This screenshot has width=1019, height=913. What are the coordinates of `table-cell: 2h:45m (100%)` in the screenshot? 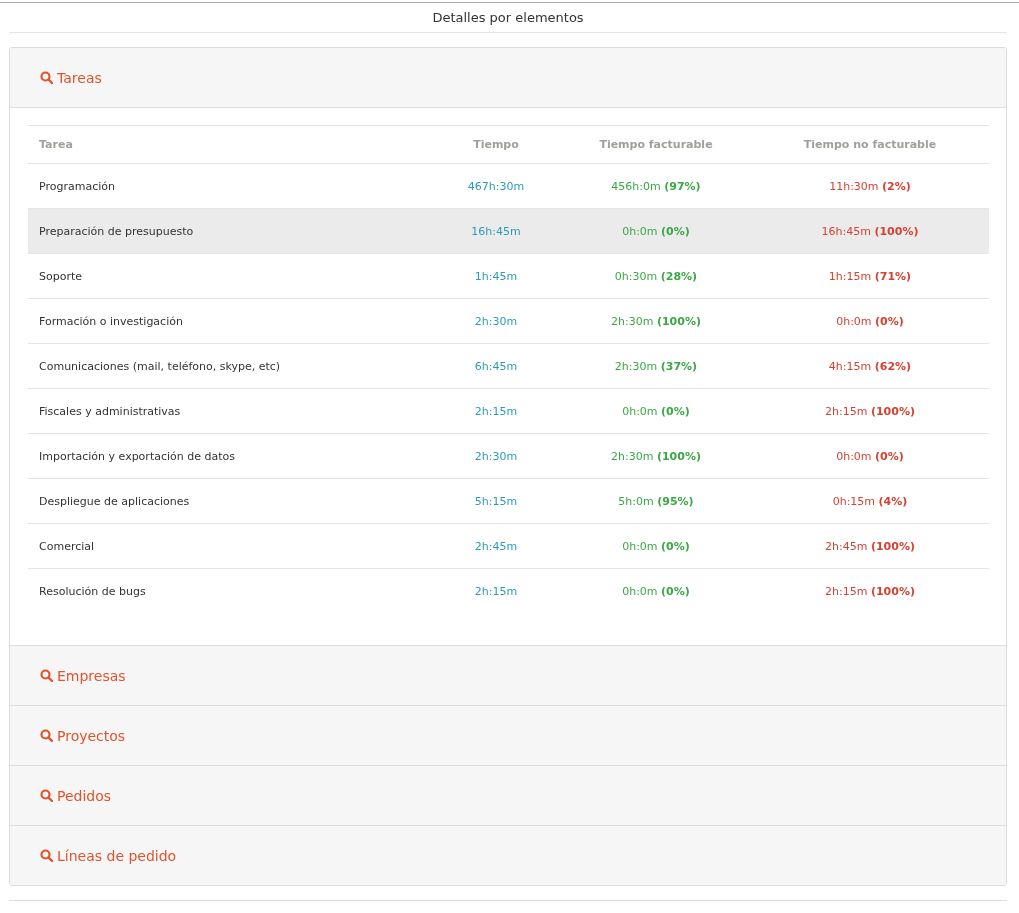 It's located at (870, 546).